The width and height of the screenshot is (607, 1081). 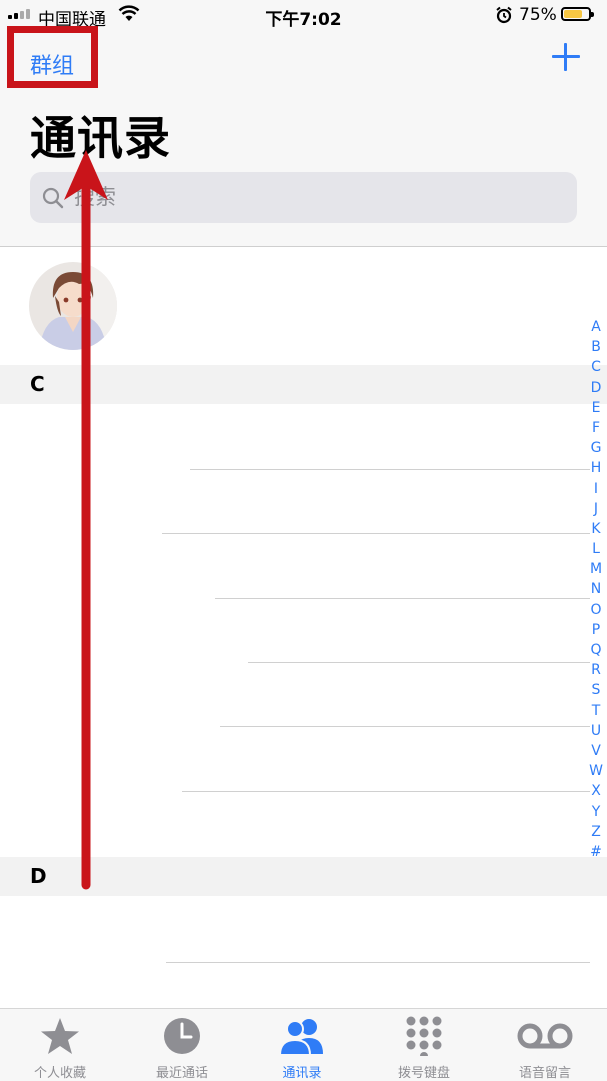 I want to click on tab-voicemail: 语音留言, so click(x=545, y=1048).